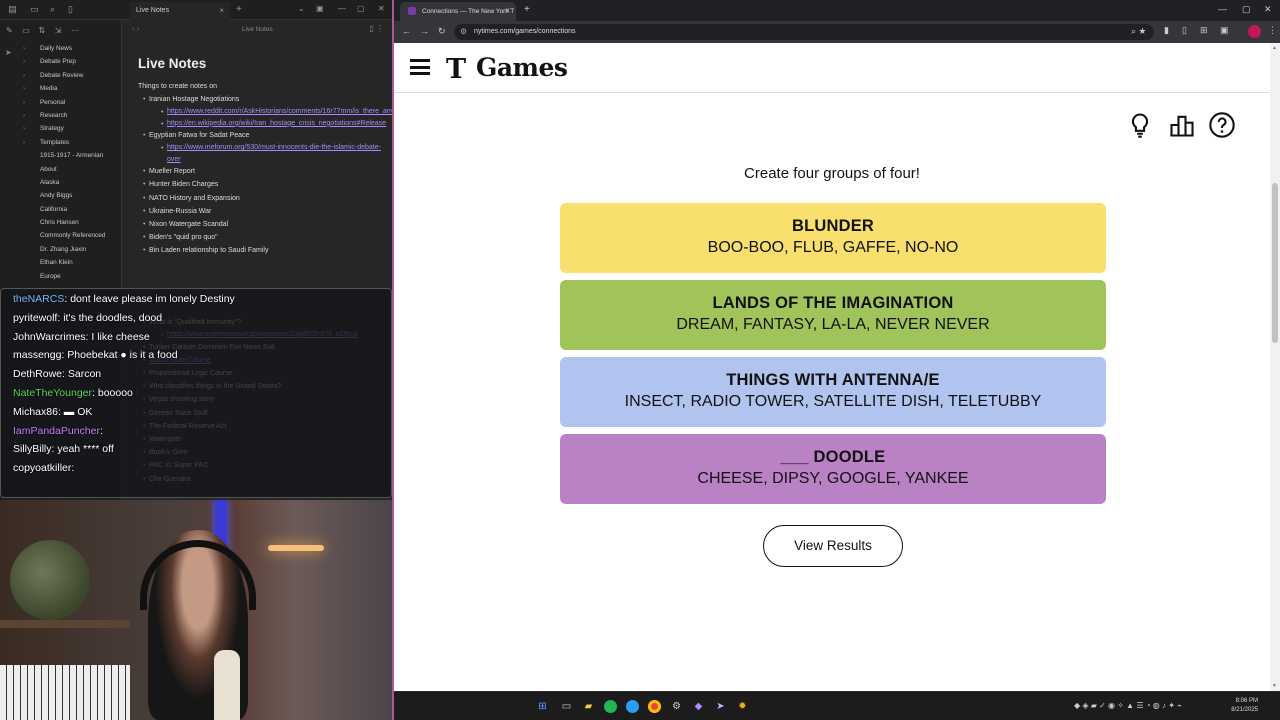  Describe the element at coordinates (1222, 125) in the screenshot. I see `help-icon` at that location.